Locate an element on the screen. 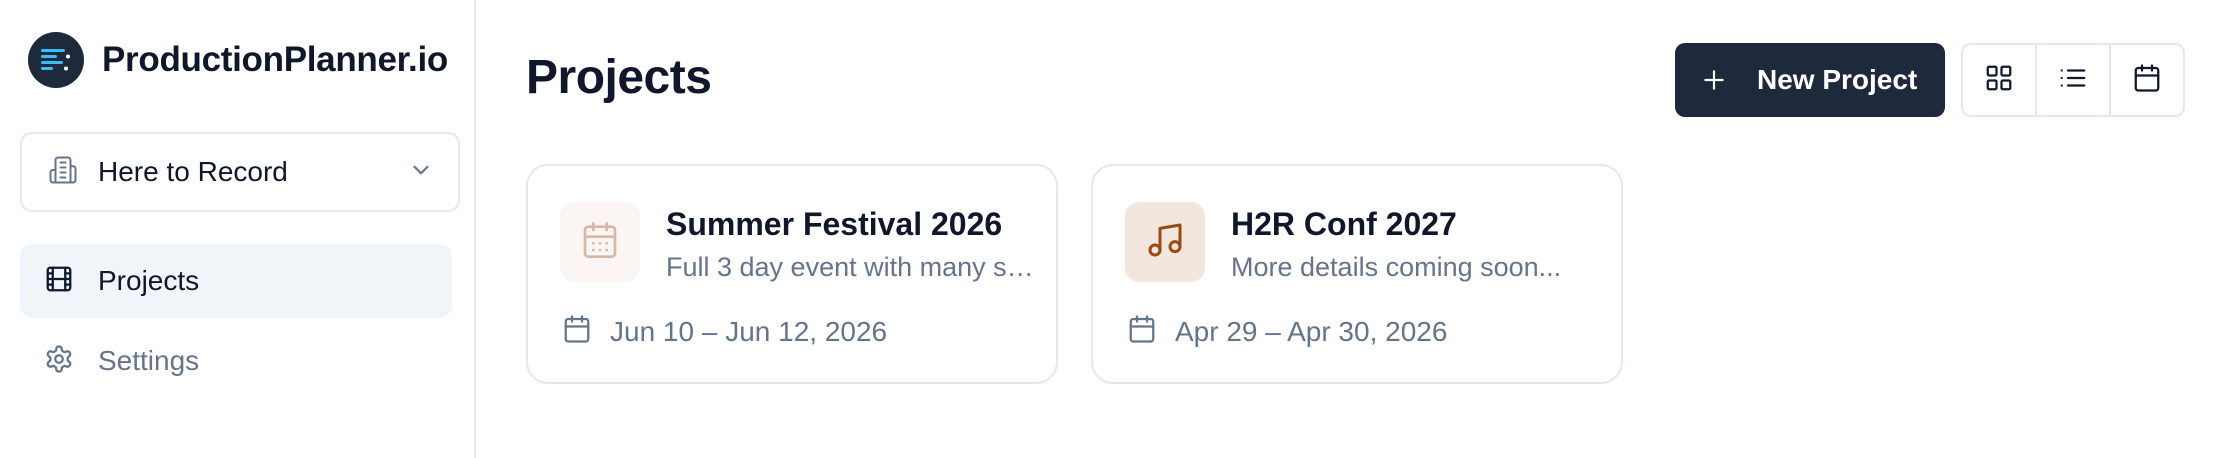  grid-view-icon is located at coordinates (1999, 80).